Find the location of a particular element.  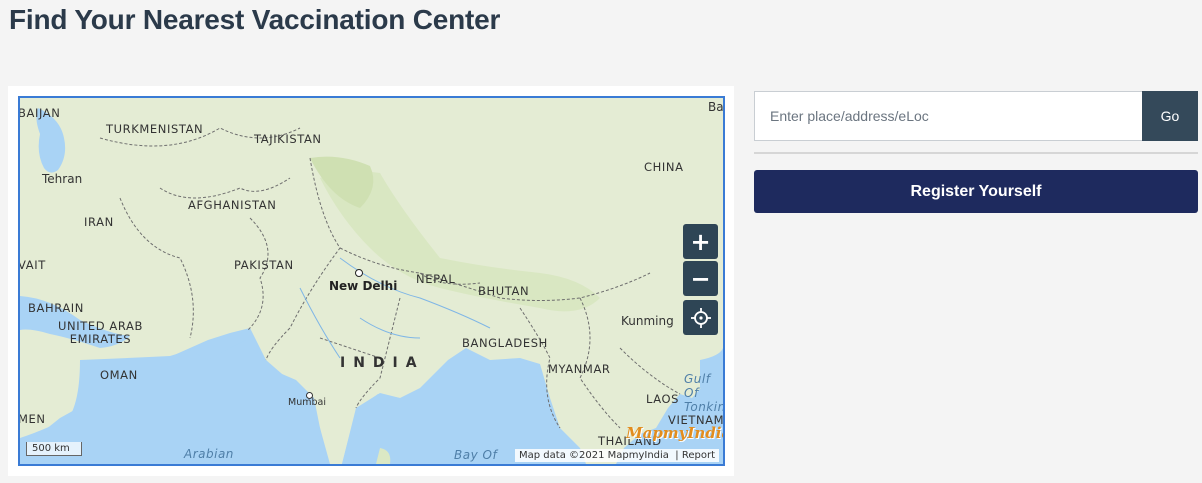

minus-icon: − is located at coordinates (700, 278).